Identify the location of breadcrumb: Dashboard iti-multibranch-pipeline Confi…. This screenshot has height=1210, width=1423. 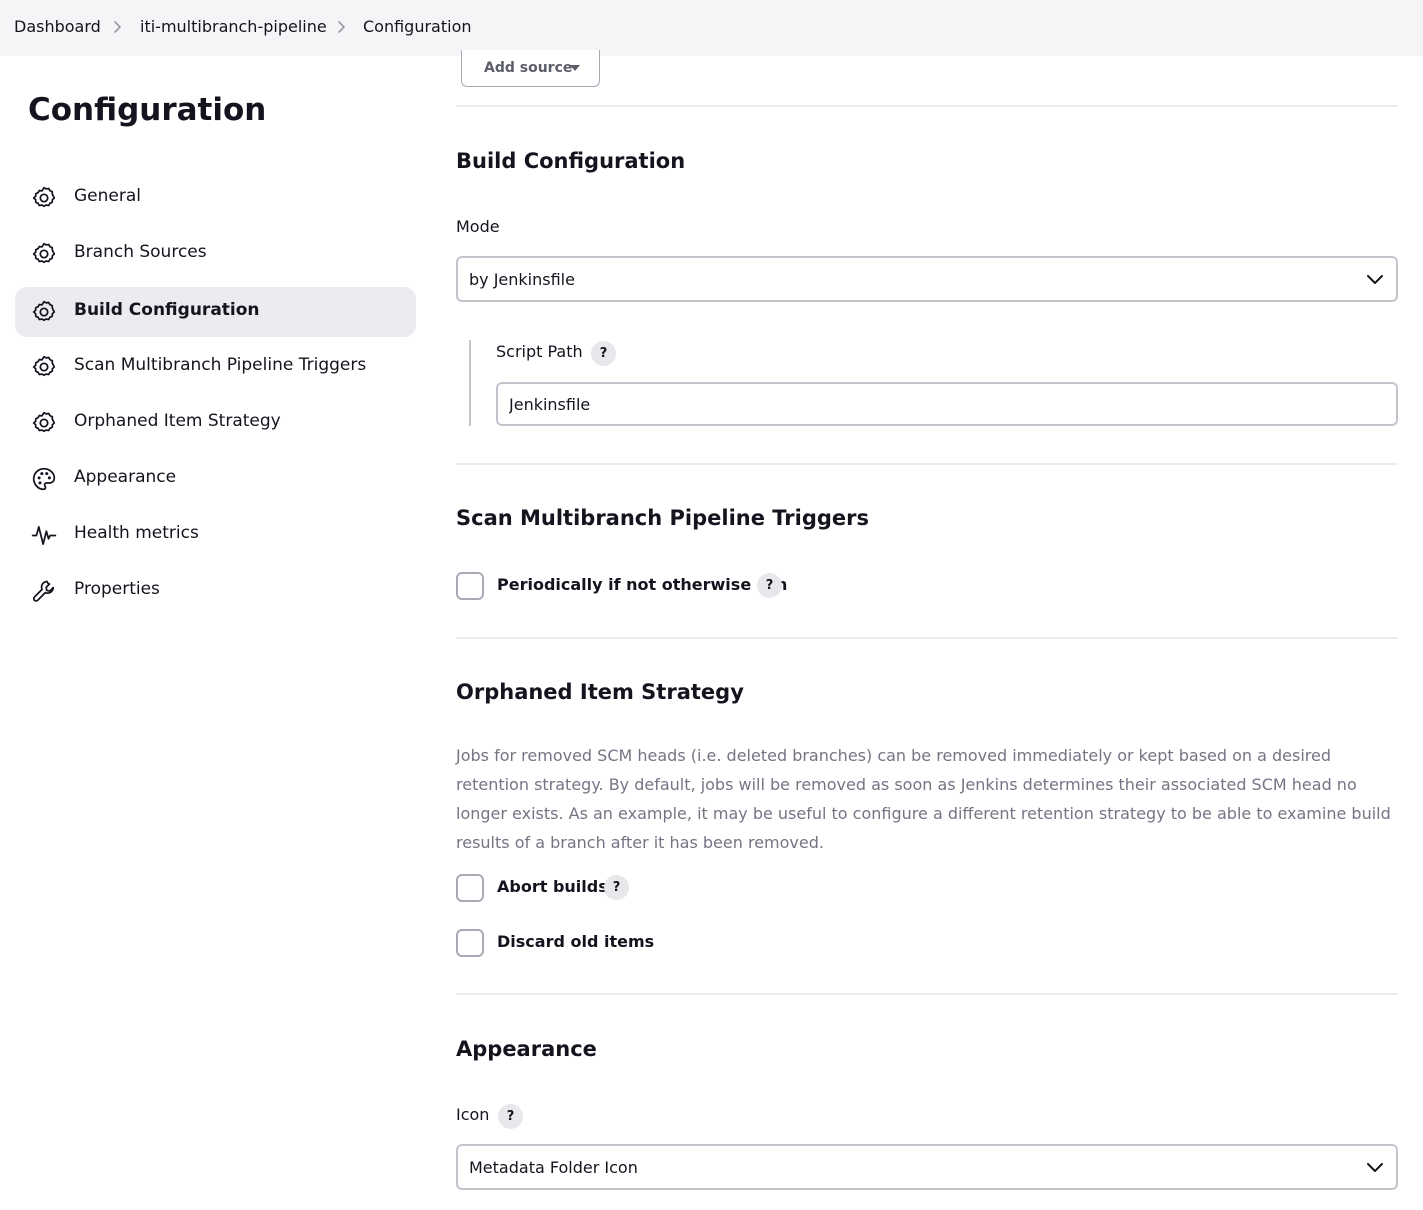
(711, 28).